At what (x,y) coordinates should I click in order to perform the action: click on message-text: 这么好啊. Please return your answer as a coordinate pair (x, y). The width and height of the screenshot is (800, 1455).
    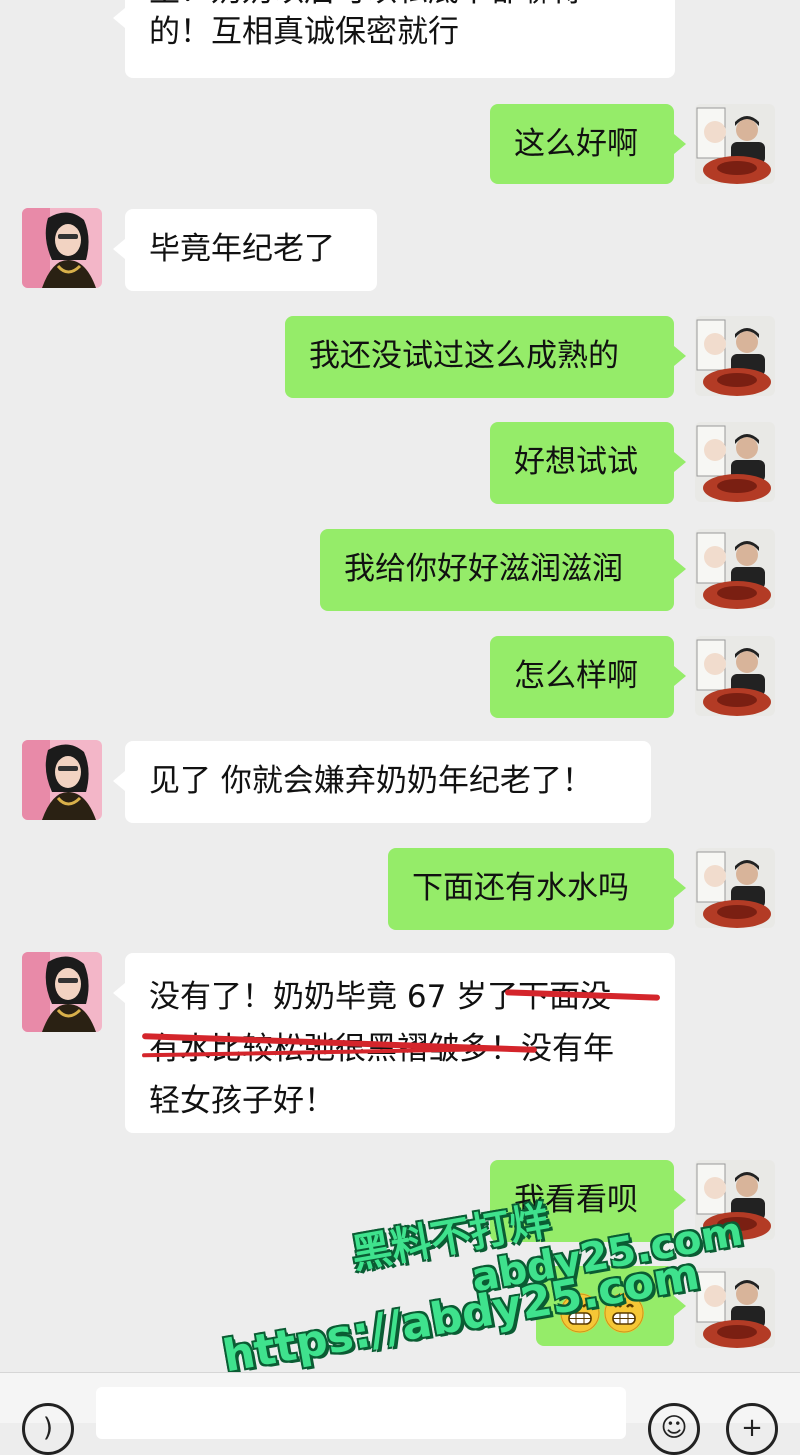
    Looking at the image, I should click on (576, 144).